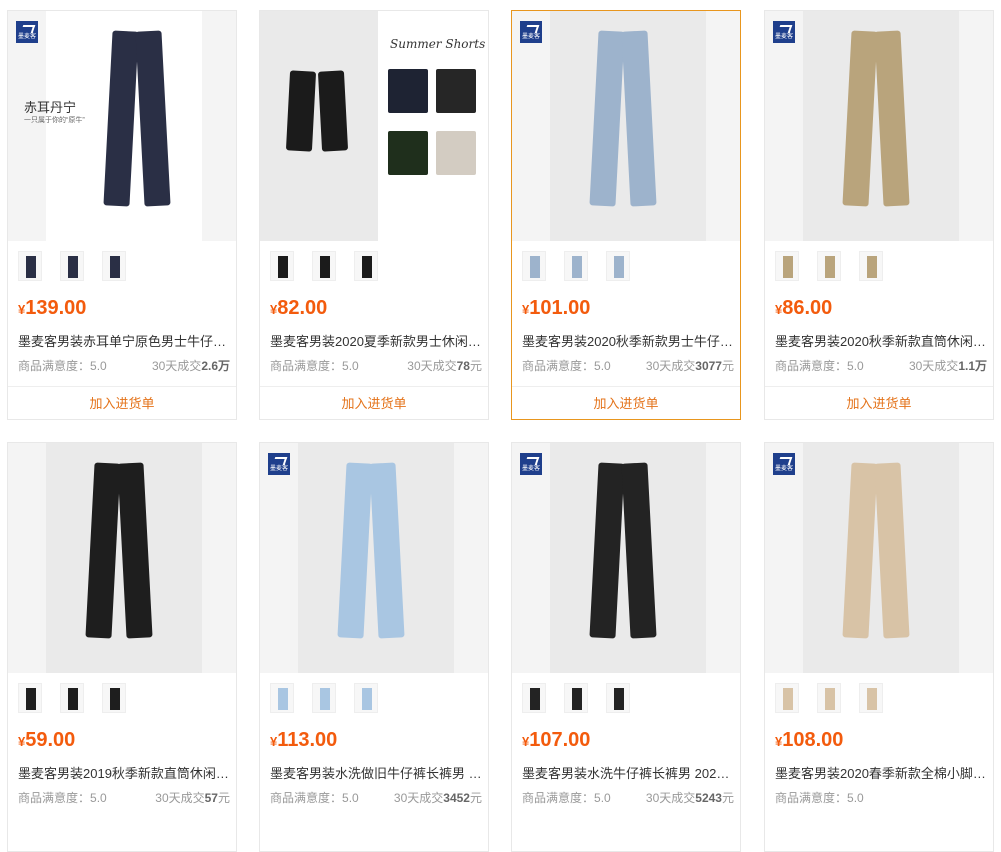  I want to click on photo-background, so click(319, 126).